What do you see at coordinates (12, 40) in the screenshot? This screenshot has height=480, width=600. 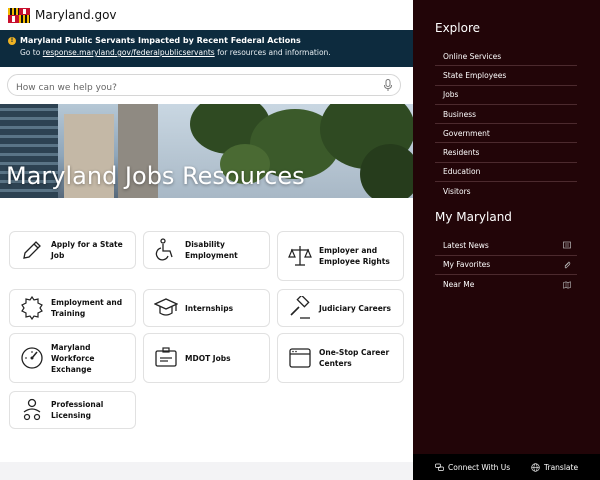 I see `alert-circle-icon: !` at bounding box center [12, 40].